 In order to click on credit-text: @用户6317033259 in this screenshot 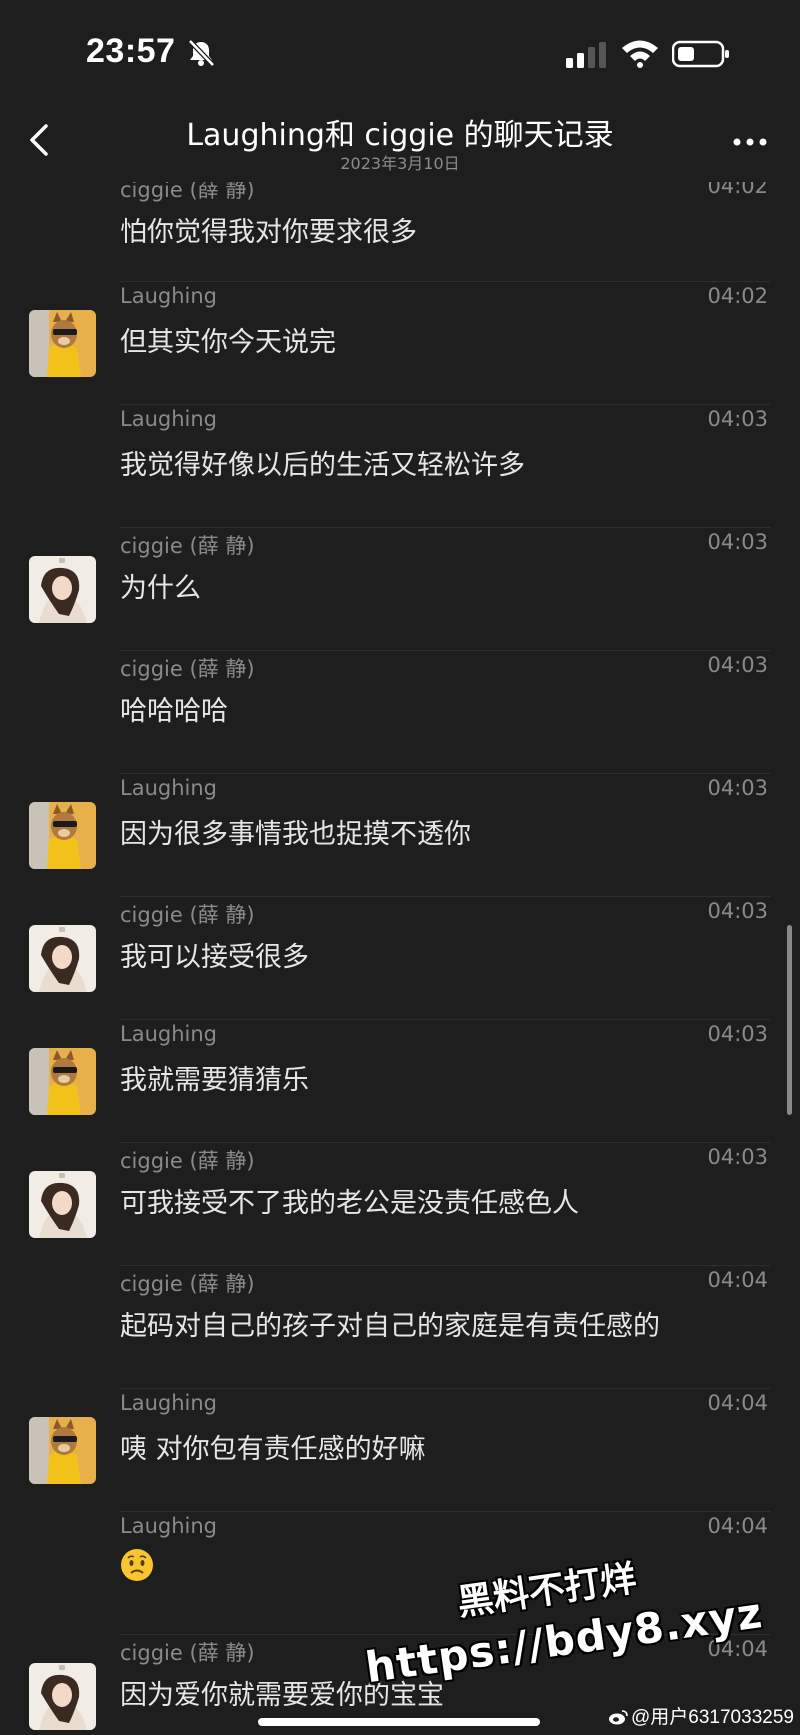, I will do `click(712, 1717)`.